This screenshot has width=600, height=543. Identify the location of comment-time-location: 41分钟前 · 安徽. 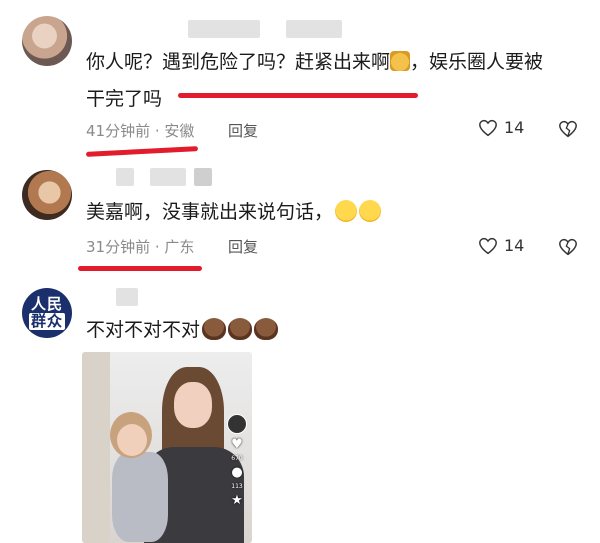
(140, 131).